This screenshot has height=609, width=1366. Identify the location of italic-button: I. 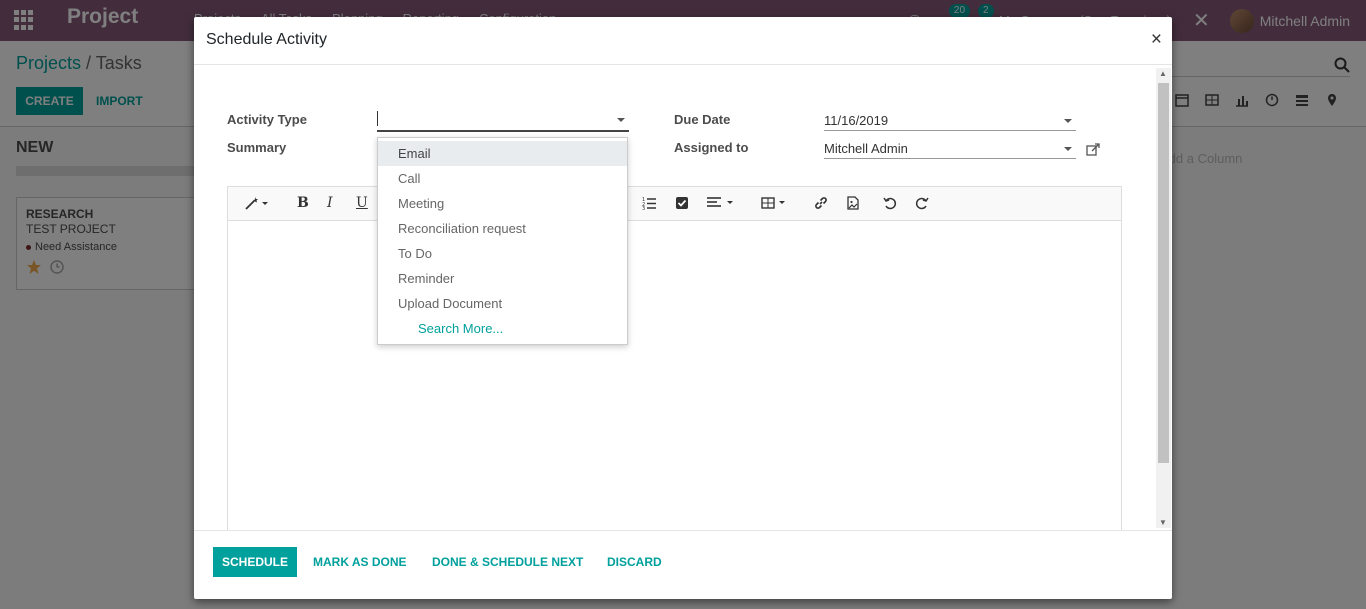
(330, 203).